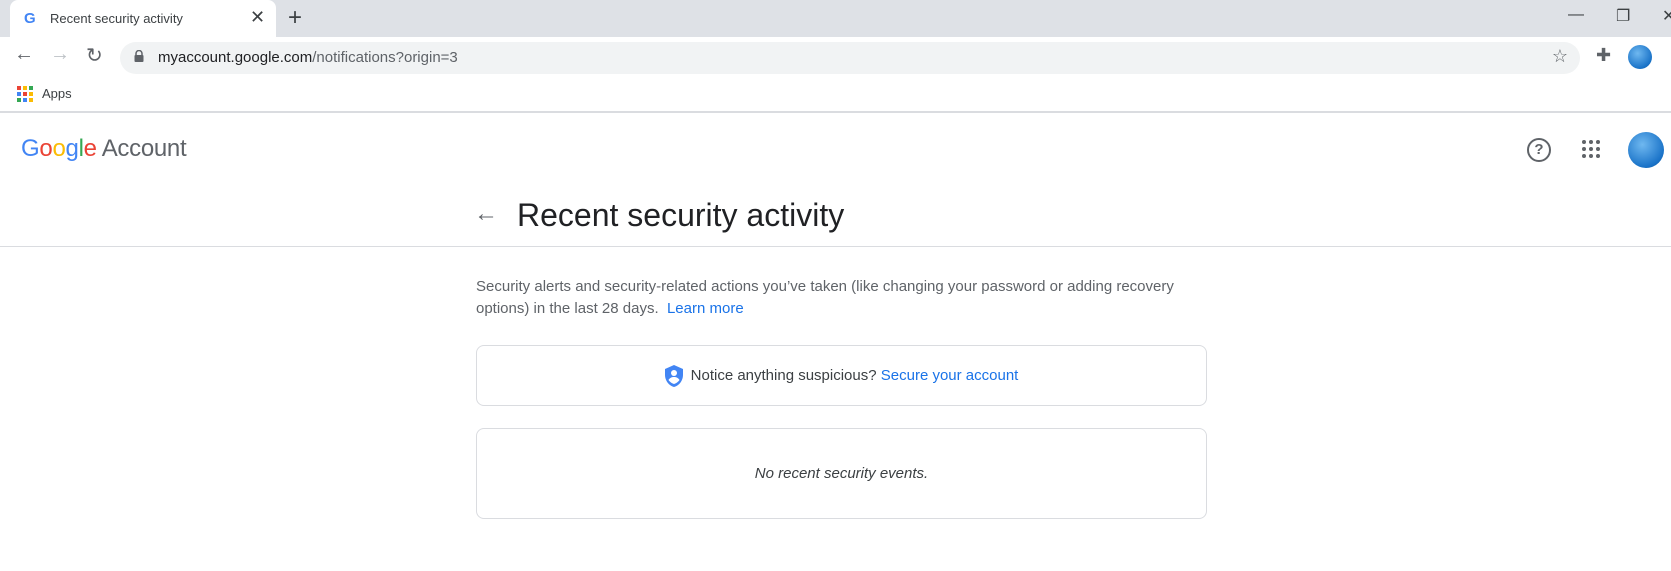 This screenshot has width=1671, height=571. I want to click on shield-user-icon, so click(673, 375).